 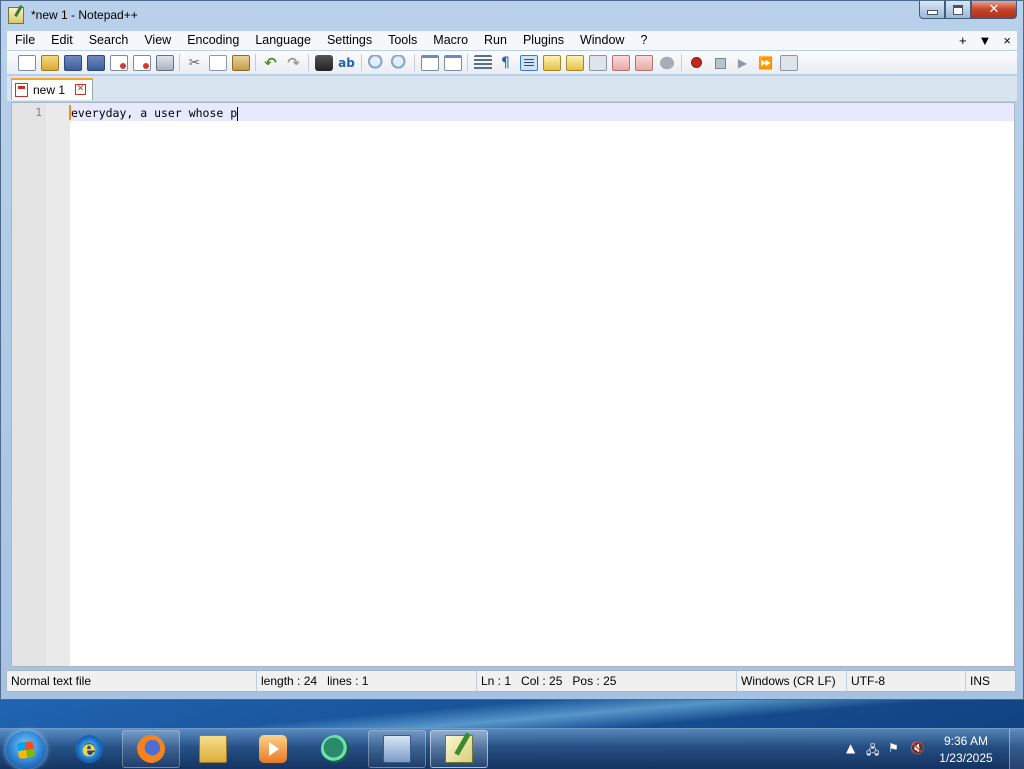 What do you see at coordinates (872, 751) in the screenshot?
I see `network-icon: 🖧` at bounding box center [872, 751].